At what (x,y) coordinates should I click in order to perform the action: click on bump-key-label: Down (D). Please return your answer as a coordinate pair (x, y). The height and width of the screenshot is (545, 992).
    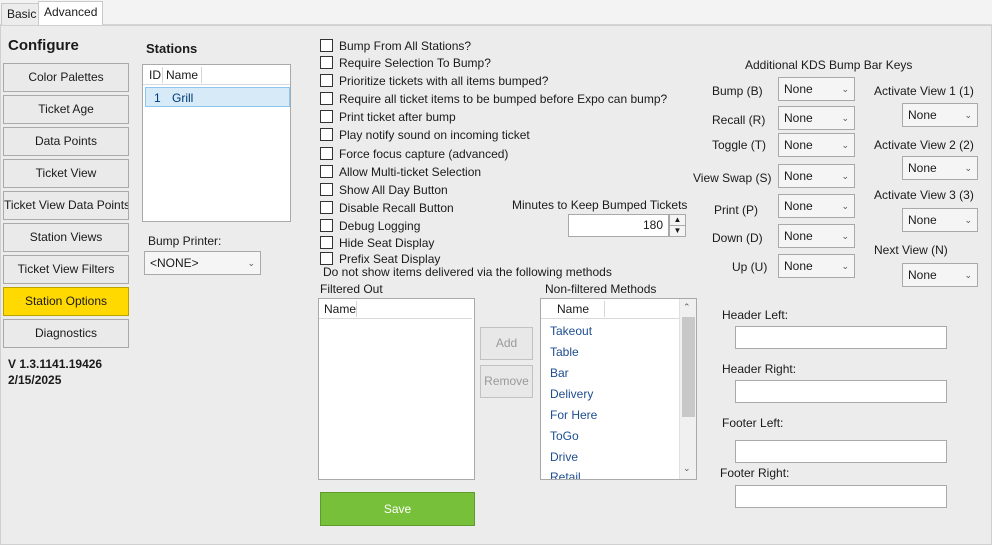
    Looking at the image, I should click on (737, 238).